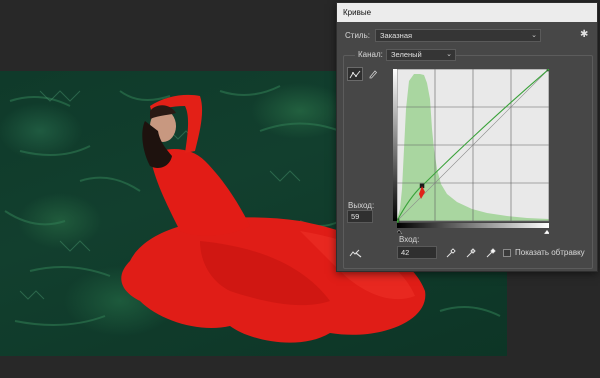 The height and width of the screenshot is (378, 600). Describe the element at coordinates (360, 216) in the screenshot. I see `output-field: 59` at that location.